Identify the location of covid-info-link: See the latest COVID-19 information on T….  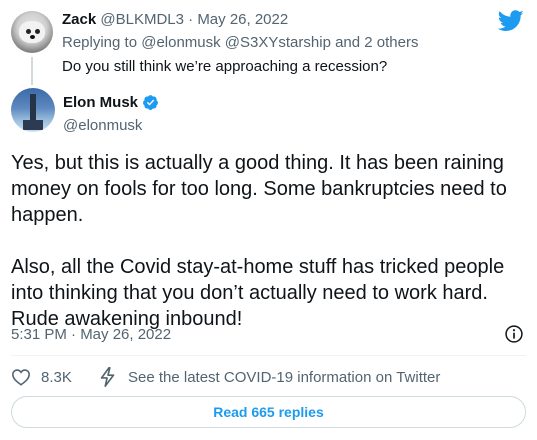
(284, 378).